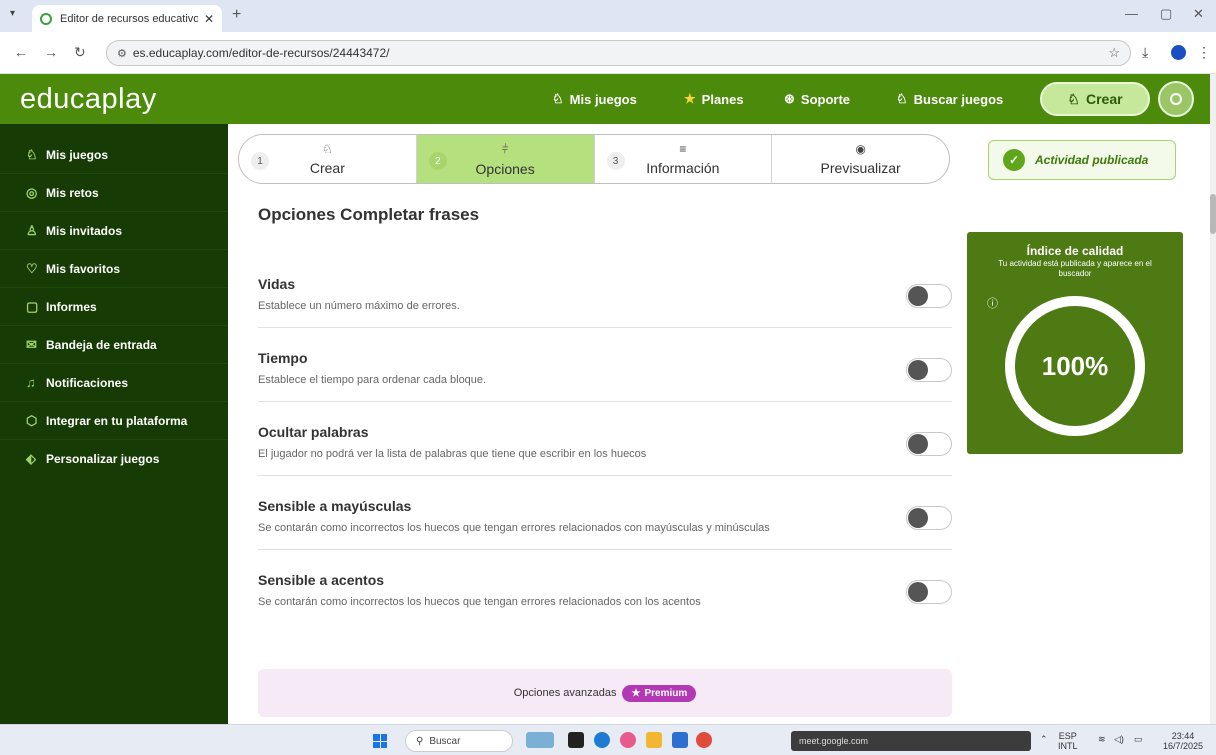  I want to click on create-button: ♘ Crear, so click(1095, 99).